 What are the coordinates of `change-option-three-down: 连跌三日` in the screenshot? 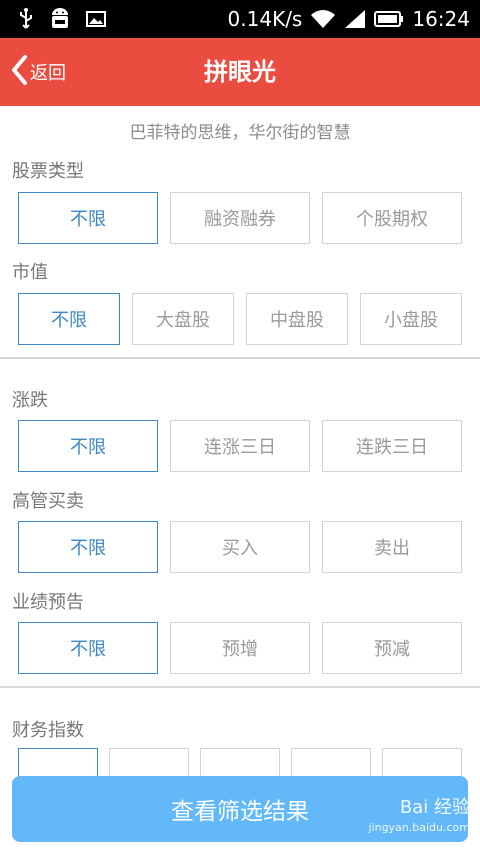 It's located at (392, 446).